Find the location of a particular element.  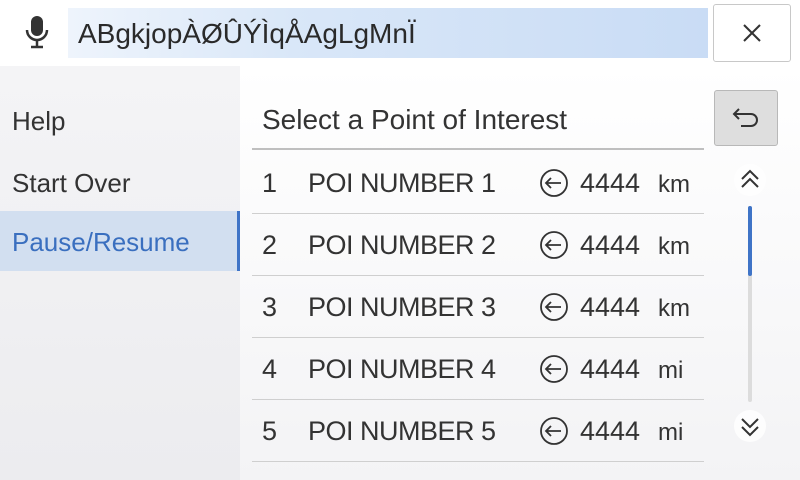

poi-number: 1 is located at coordinates (270, 183).